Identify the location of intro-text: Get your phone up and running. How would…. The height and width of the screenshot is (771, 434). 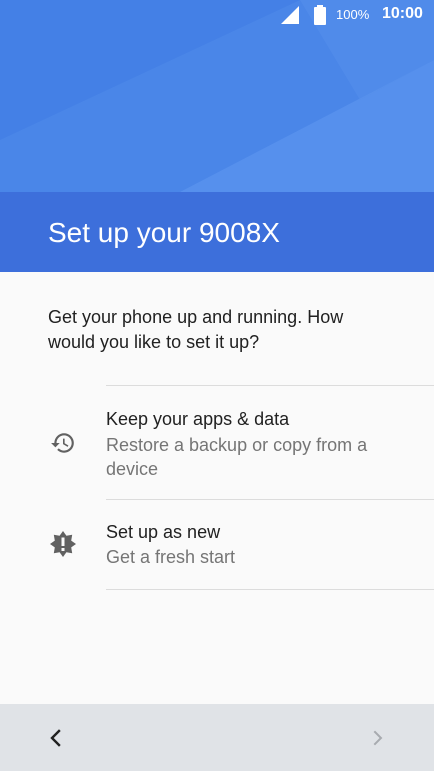
(196, 329).